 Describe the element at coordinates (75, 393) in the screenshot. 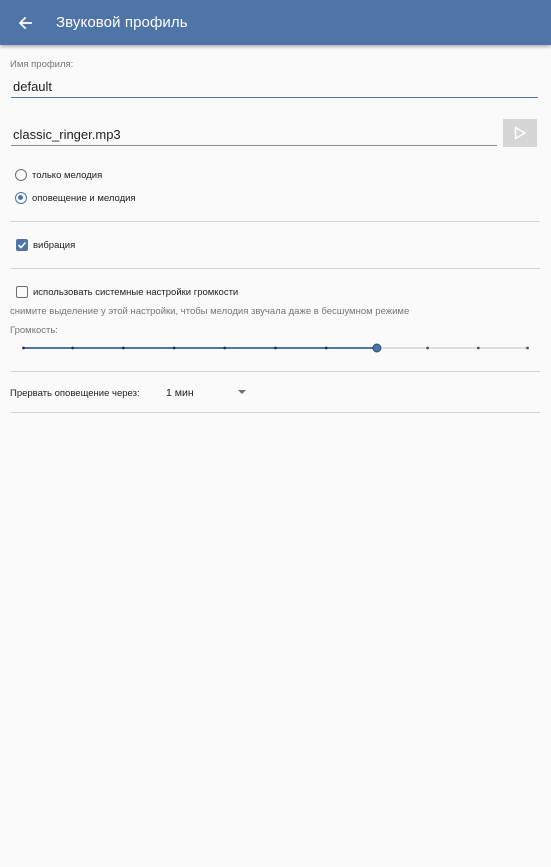

I see `interrupt-label: Прервать оповещение через:` at that location.